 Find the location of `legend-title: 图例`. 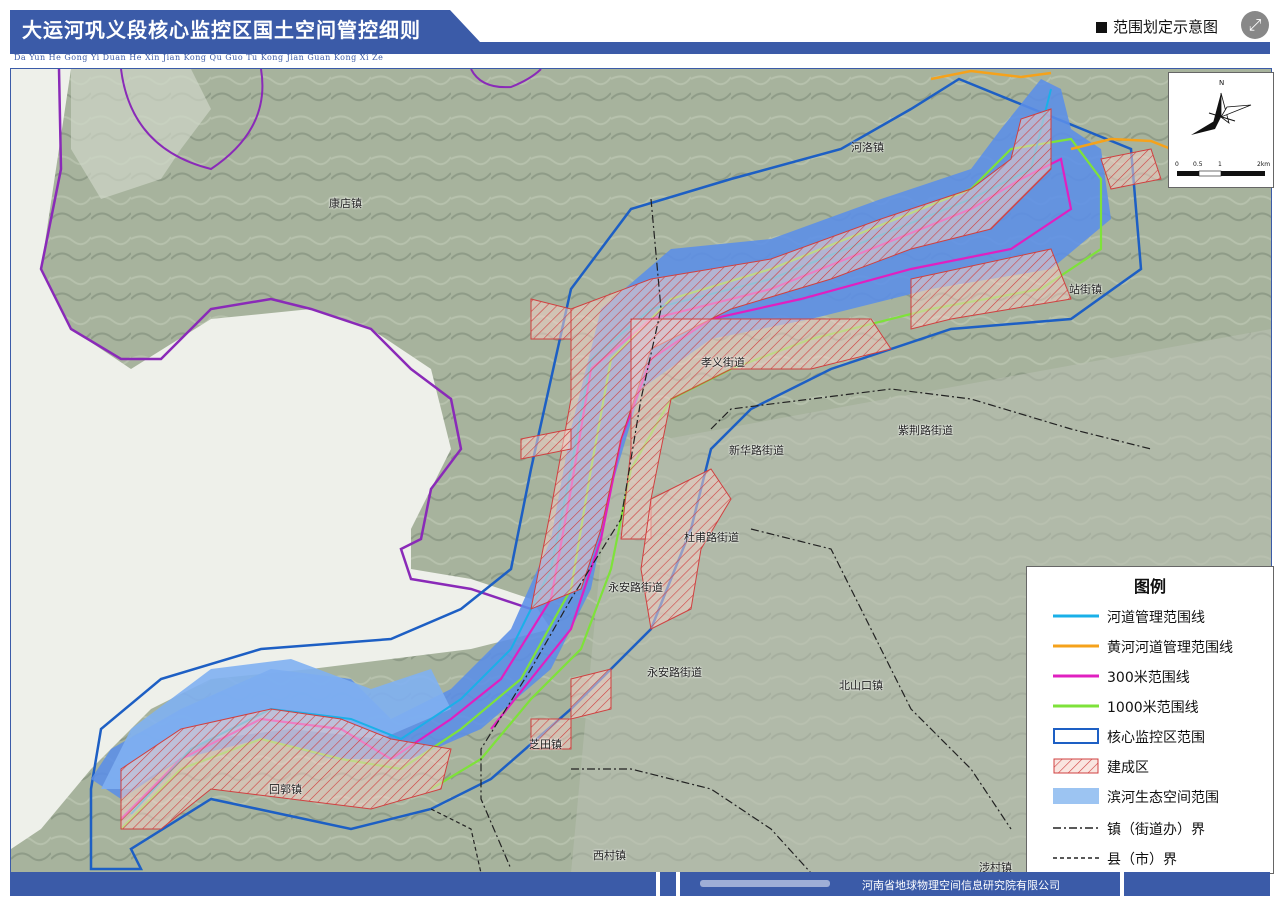

legend-title: 图例 is located at coordinates (1149, 586).